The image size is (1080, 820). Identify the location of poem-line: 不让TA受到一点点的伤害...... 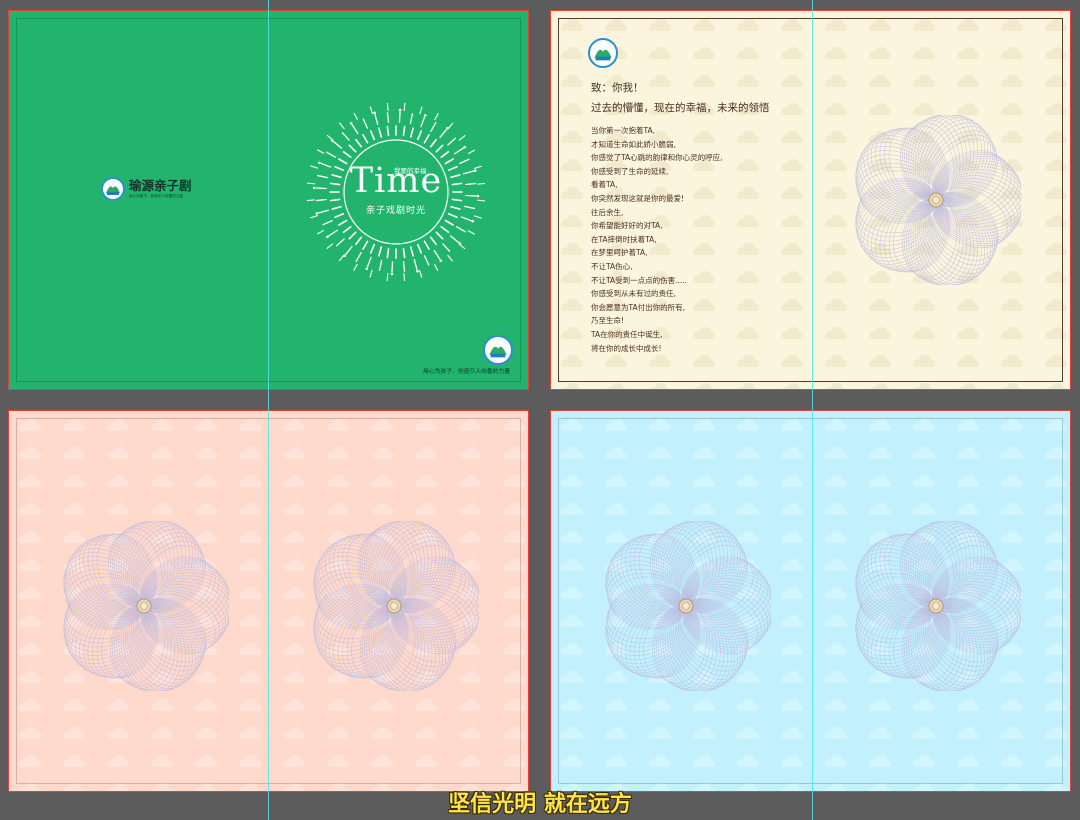
(639, 280).